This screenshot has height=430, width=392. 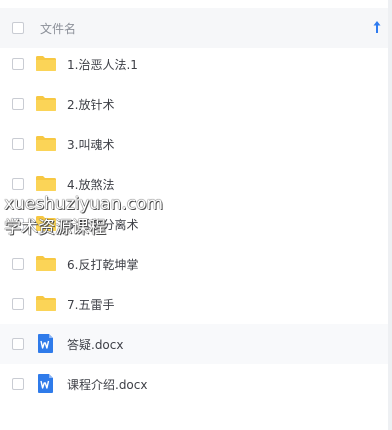 What do you see at coordinates (58, 28) in the screenshot?
I see `column-header-filename: 文件名` at bounding box center [58, 28].